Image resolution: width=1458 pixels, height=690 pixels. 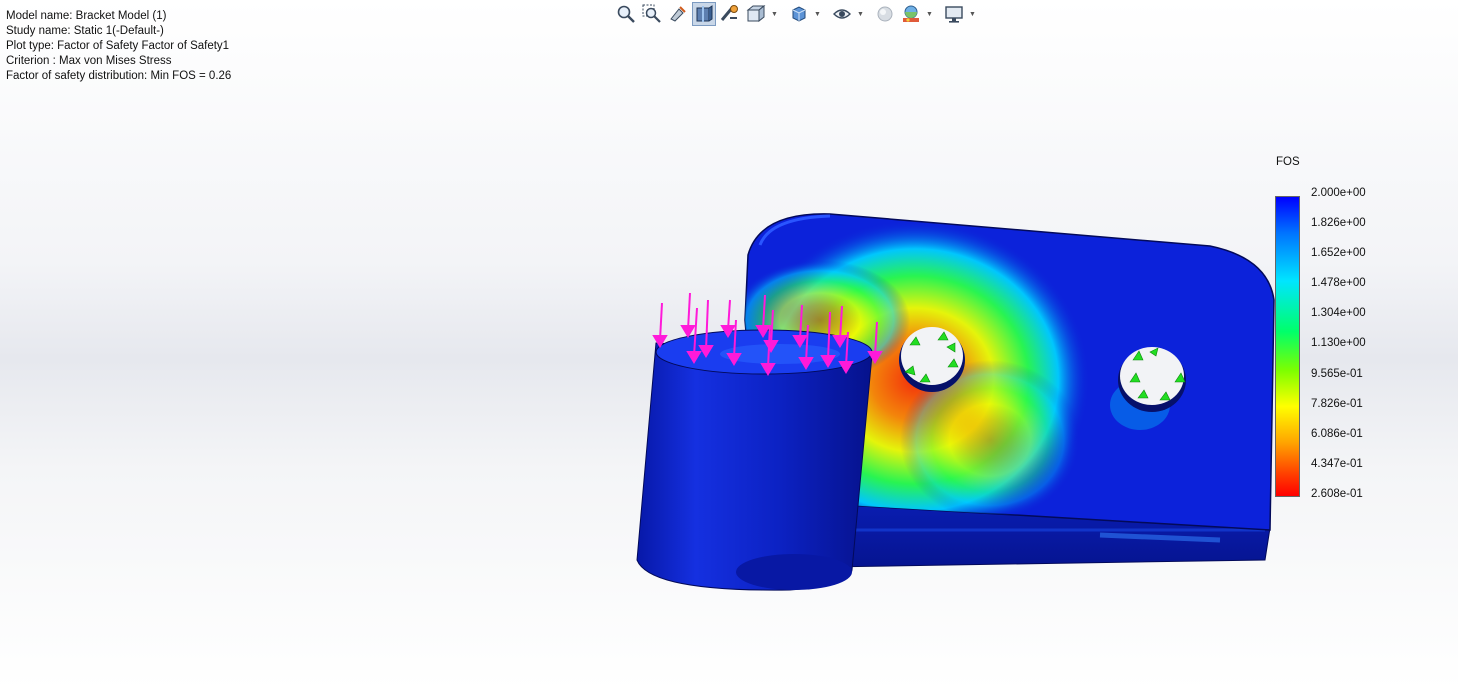 I want to click on fos-color-scale, so click(x=1287, y=346).